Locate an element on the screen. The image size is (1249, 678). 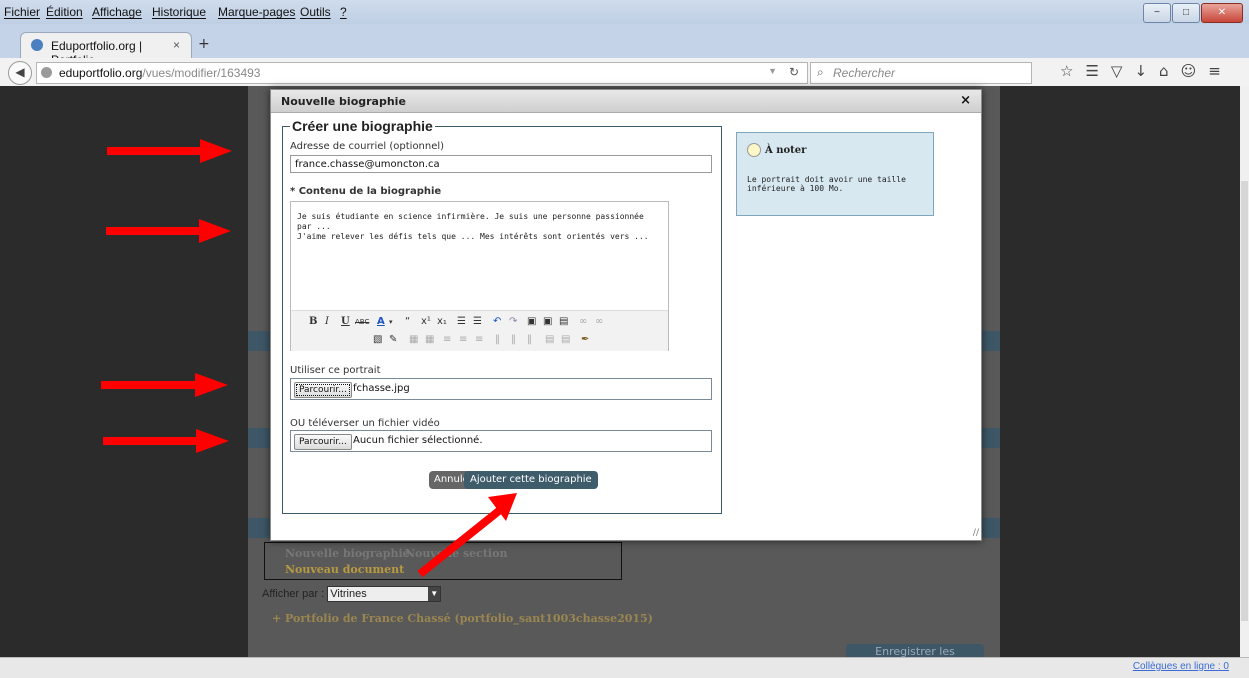
vertical-scrollbar is located at coordinates (1244, 371).